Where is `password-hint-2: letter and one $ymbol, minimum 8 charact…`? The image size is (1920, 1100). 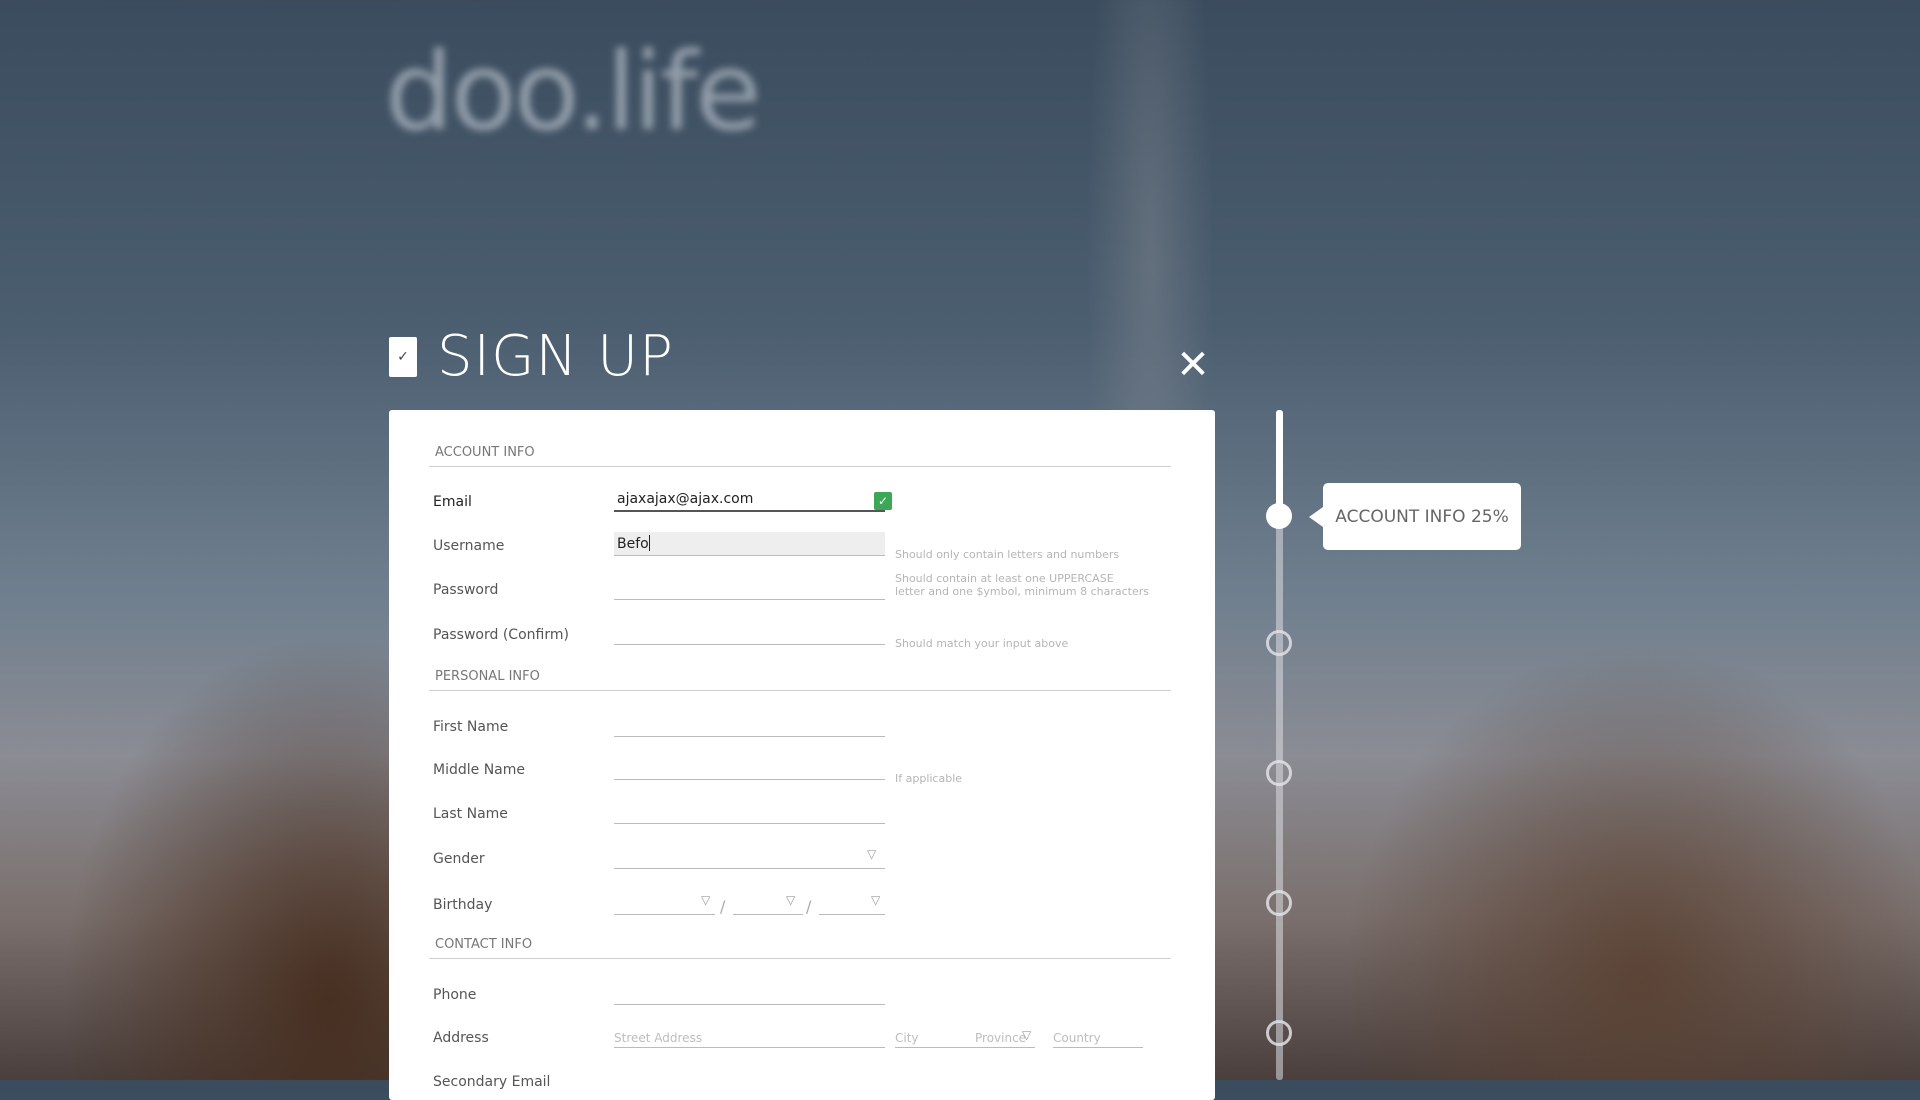
password-hint-2: letter and one $ymbol, minimum 8 charact… is located at coordinates (1022, 591).